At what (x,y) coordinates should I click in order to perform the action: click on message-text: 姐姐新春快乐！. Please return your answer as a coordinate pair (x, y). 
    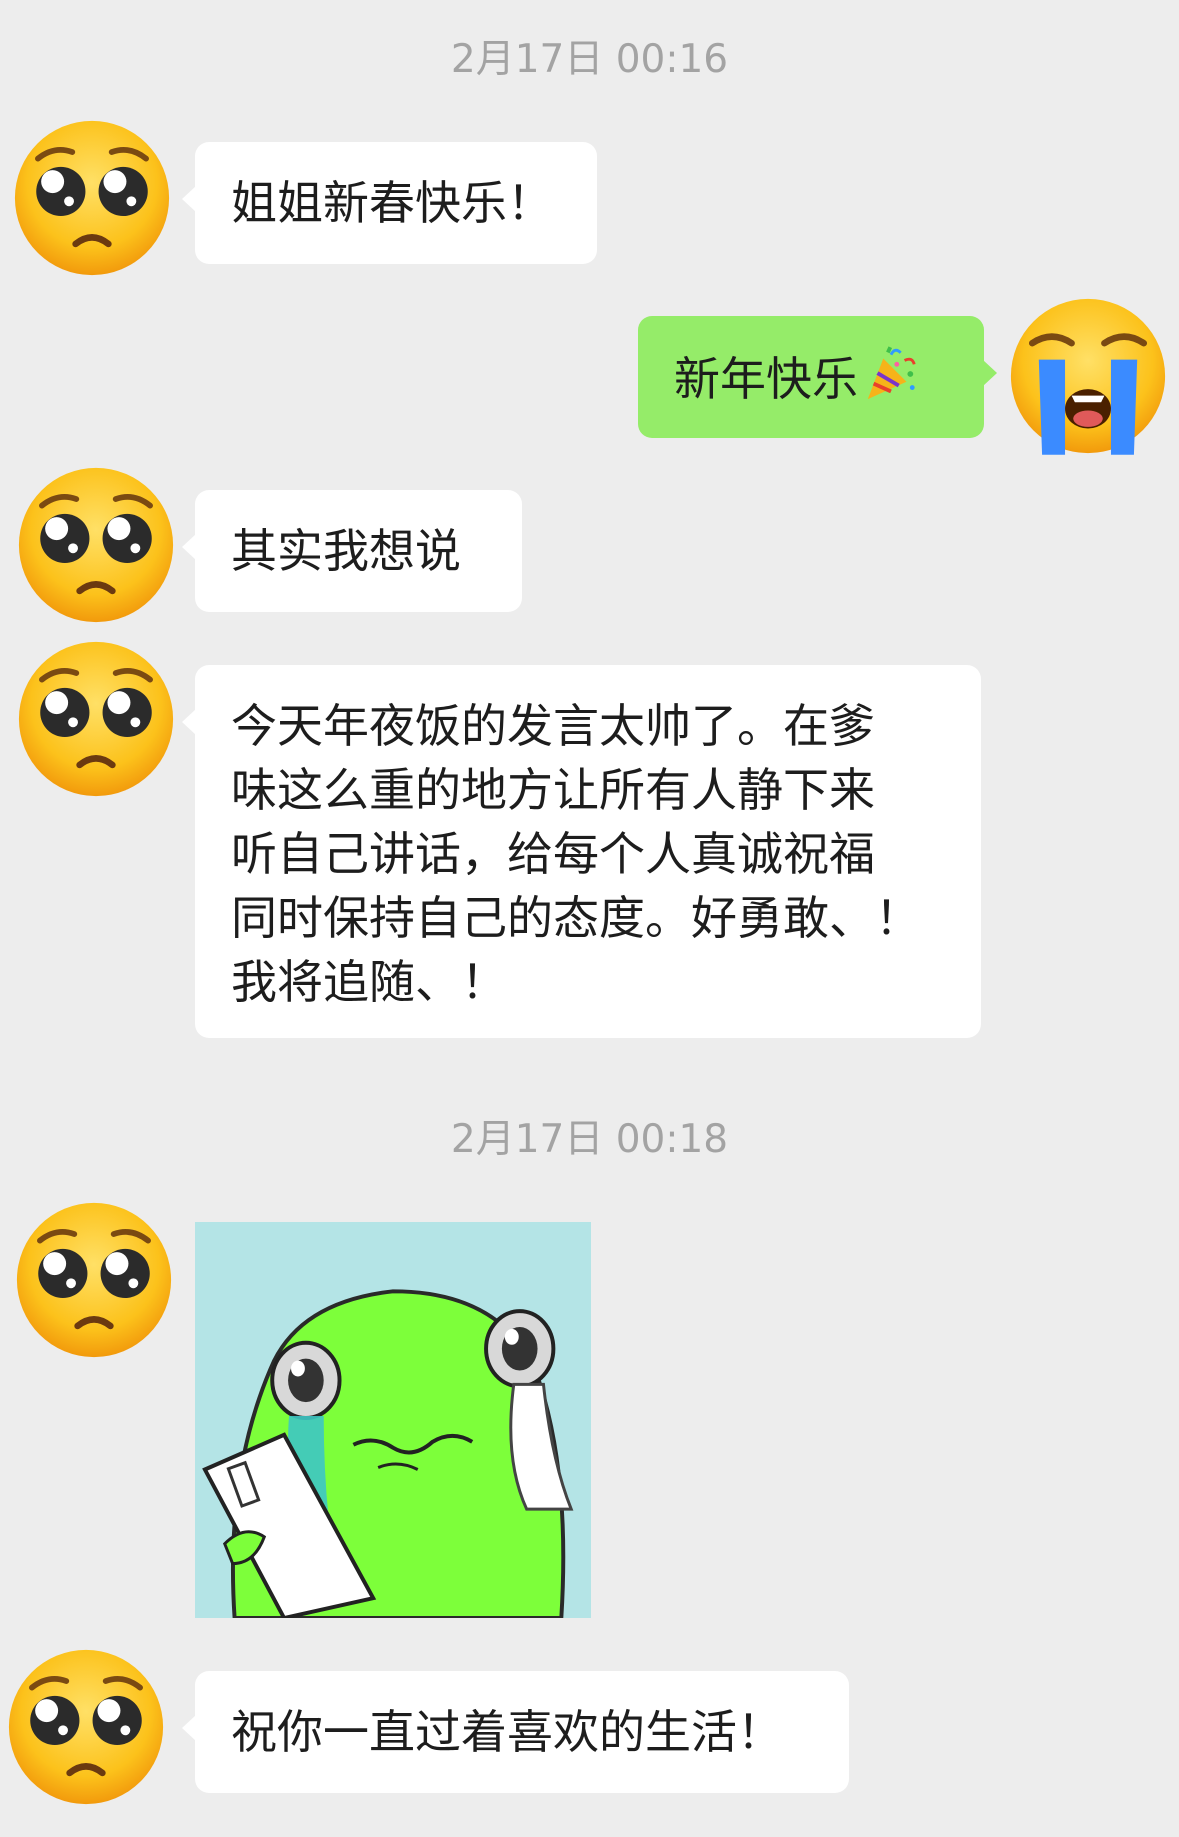
    Looking at the image, I should click on (392, 203).